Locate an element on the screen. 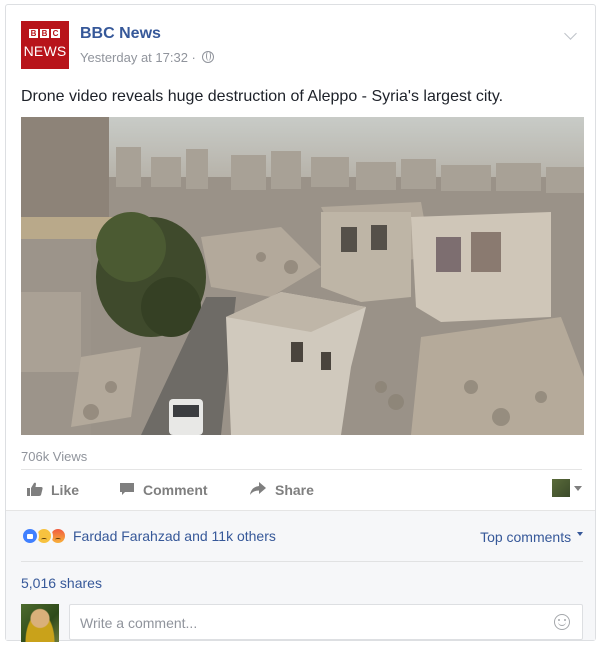 The image size is (601, 645). logo-letter: C is located at coordinates (55, 33).